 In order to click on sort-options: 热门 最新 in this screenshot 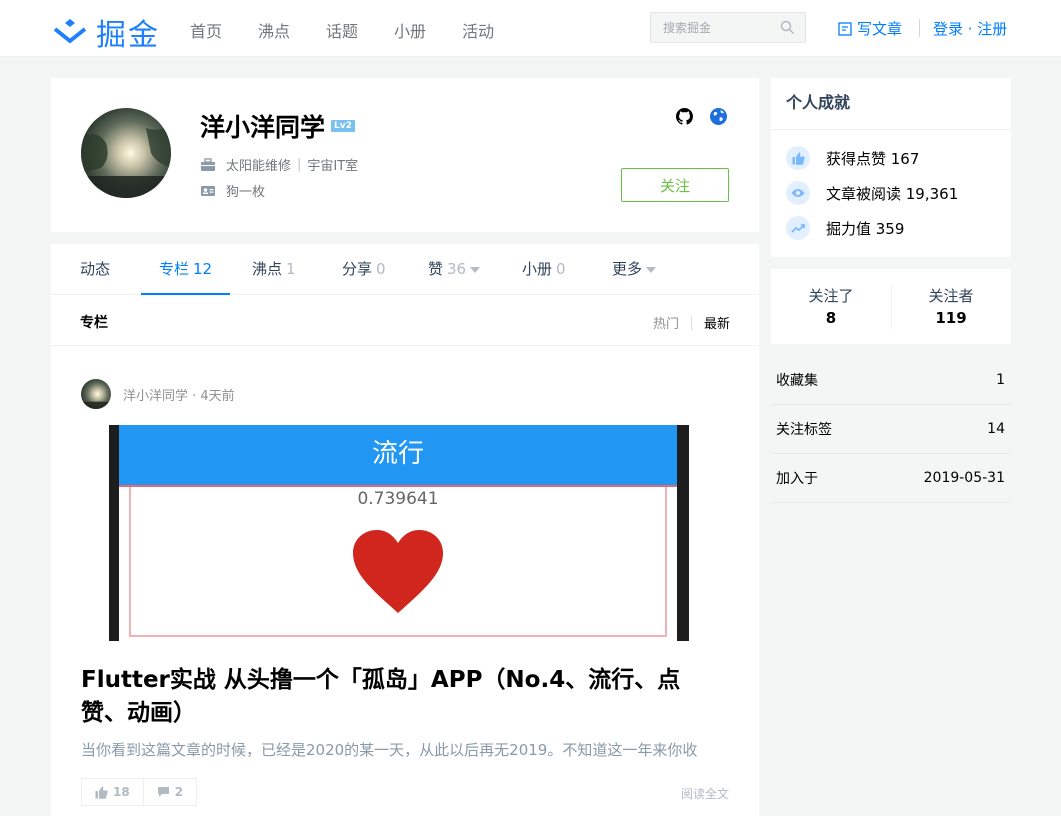, I will do `click(691, 322)`.